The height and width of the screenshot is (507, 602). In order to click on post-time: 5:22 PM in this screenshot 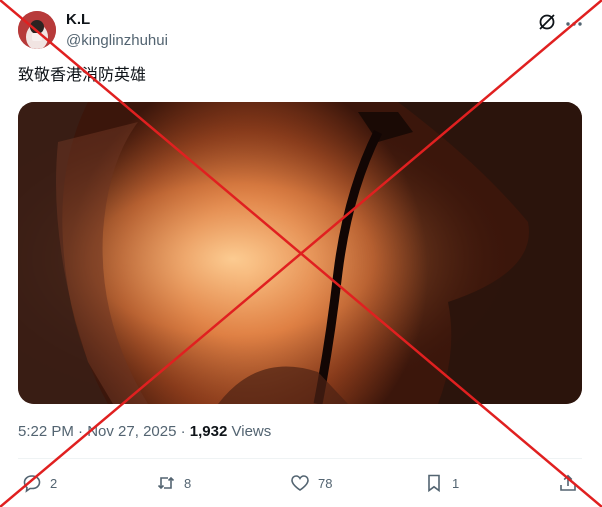, I will do `click(46, 431)`.